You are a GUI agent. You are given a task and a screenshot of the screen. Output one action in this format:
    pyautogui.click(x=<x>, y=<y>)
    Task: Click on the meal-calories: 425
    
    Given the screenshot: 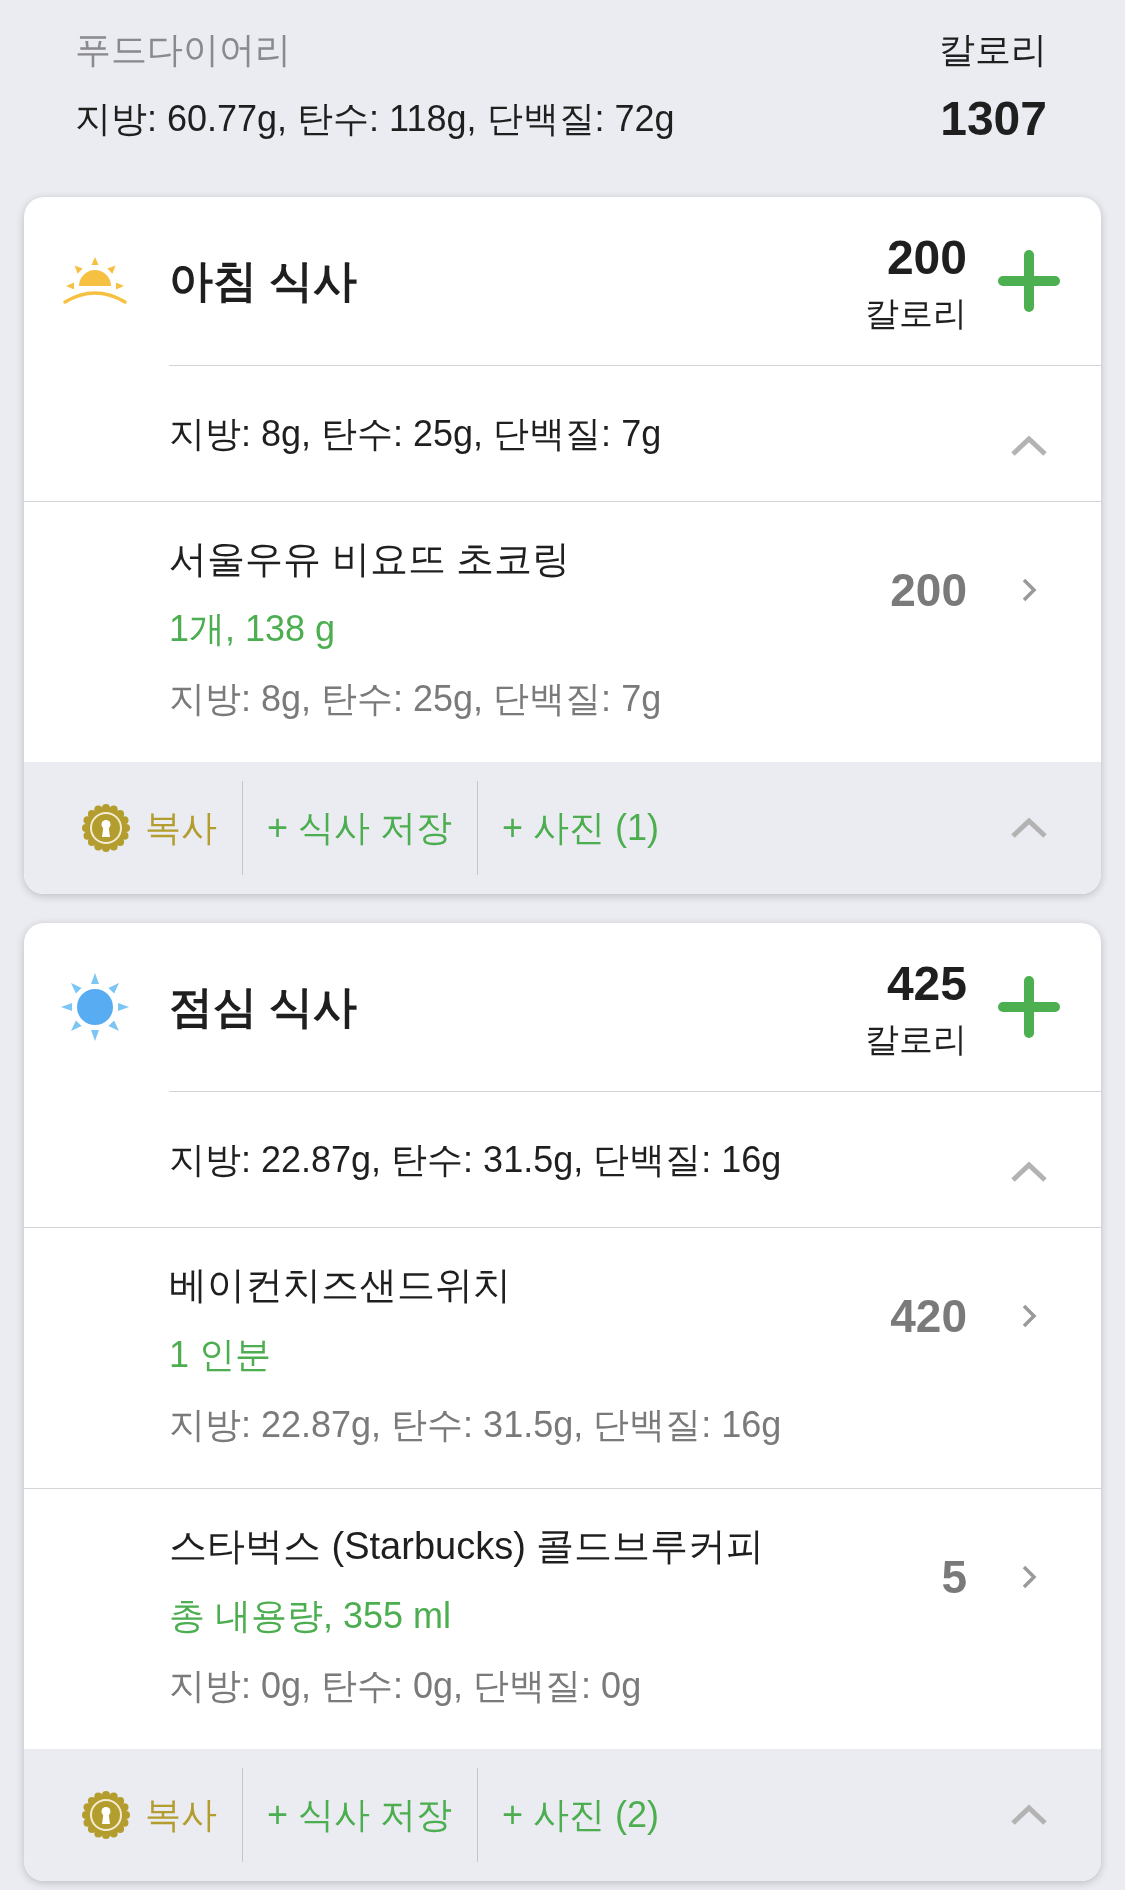 What is the action you would take?
    pyautogui.click(x=926, y=983)
    